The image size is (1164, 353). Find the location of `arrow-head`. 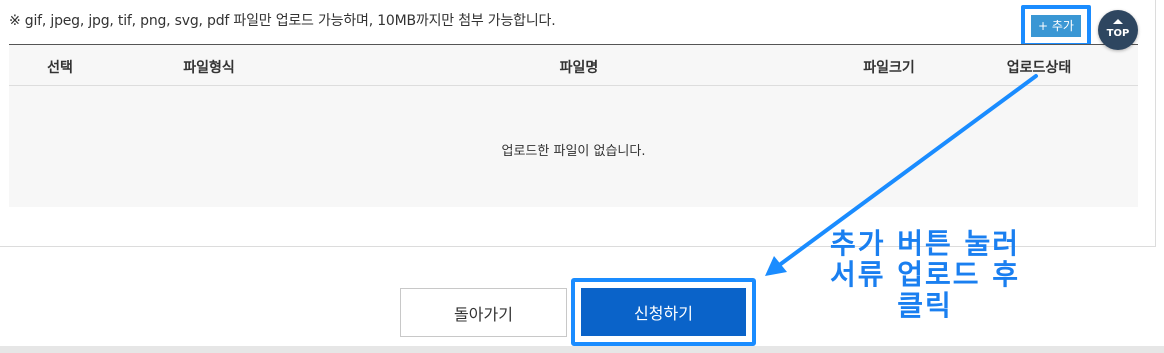

arrow-head is located at coordinates (776, 266).